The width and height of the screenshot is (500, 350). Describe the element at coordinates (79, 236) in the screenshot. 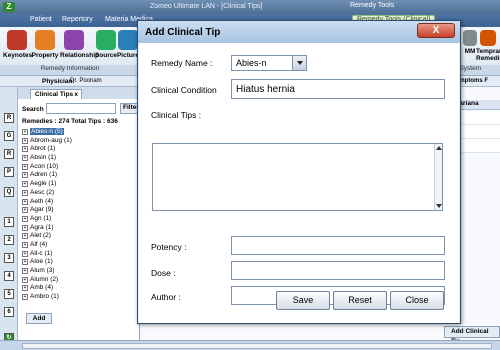

I see `list-item: + Alet (2)` at that location.